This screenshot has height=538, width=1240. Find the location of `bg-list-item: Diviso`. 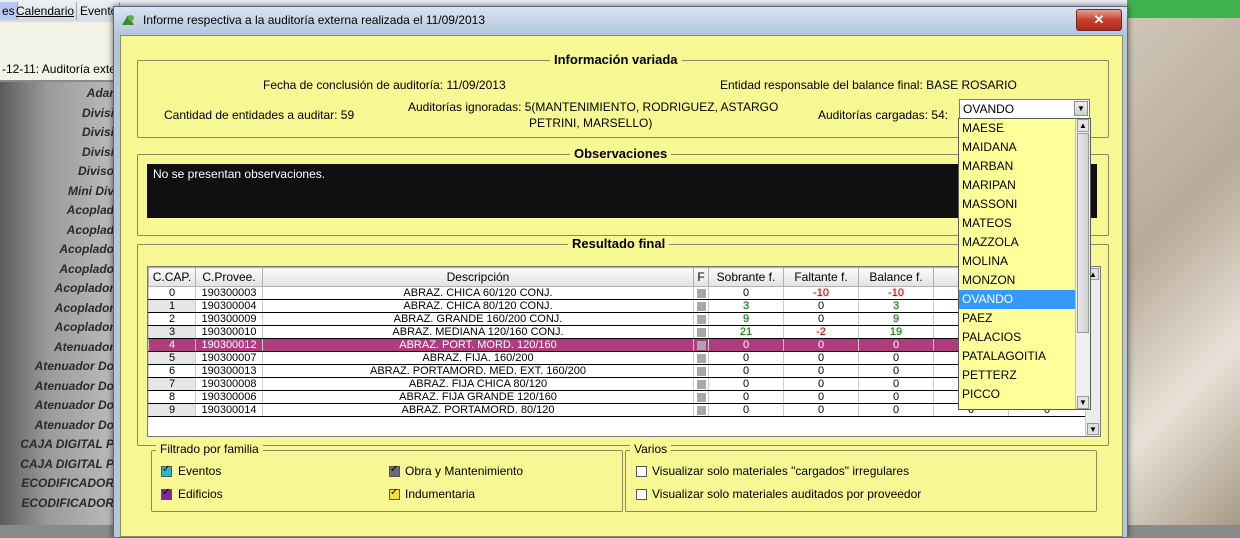

bg-list-item: Diviso is located at coordinates (95, 171).